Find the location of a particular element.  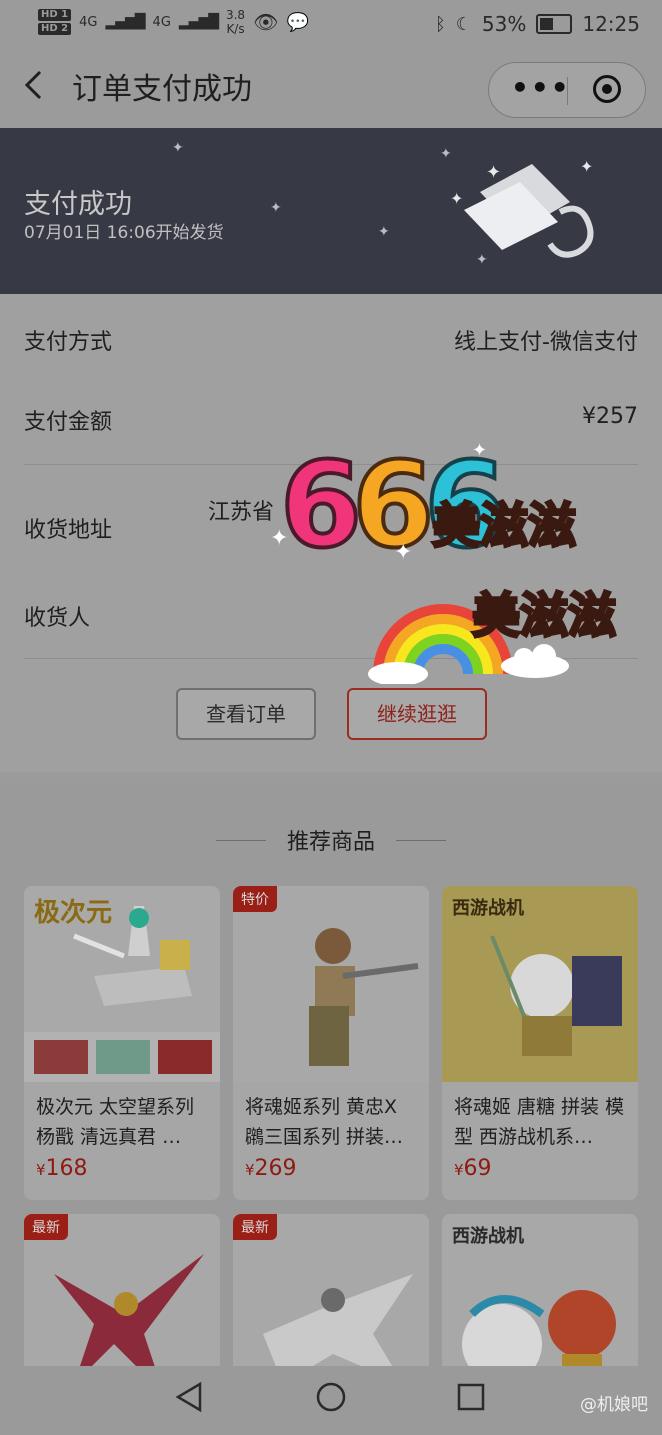

watermark: @机娘吧 is located at coordinates (614, 1405).